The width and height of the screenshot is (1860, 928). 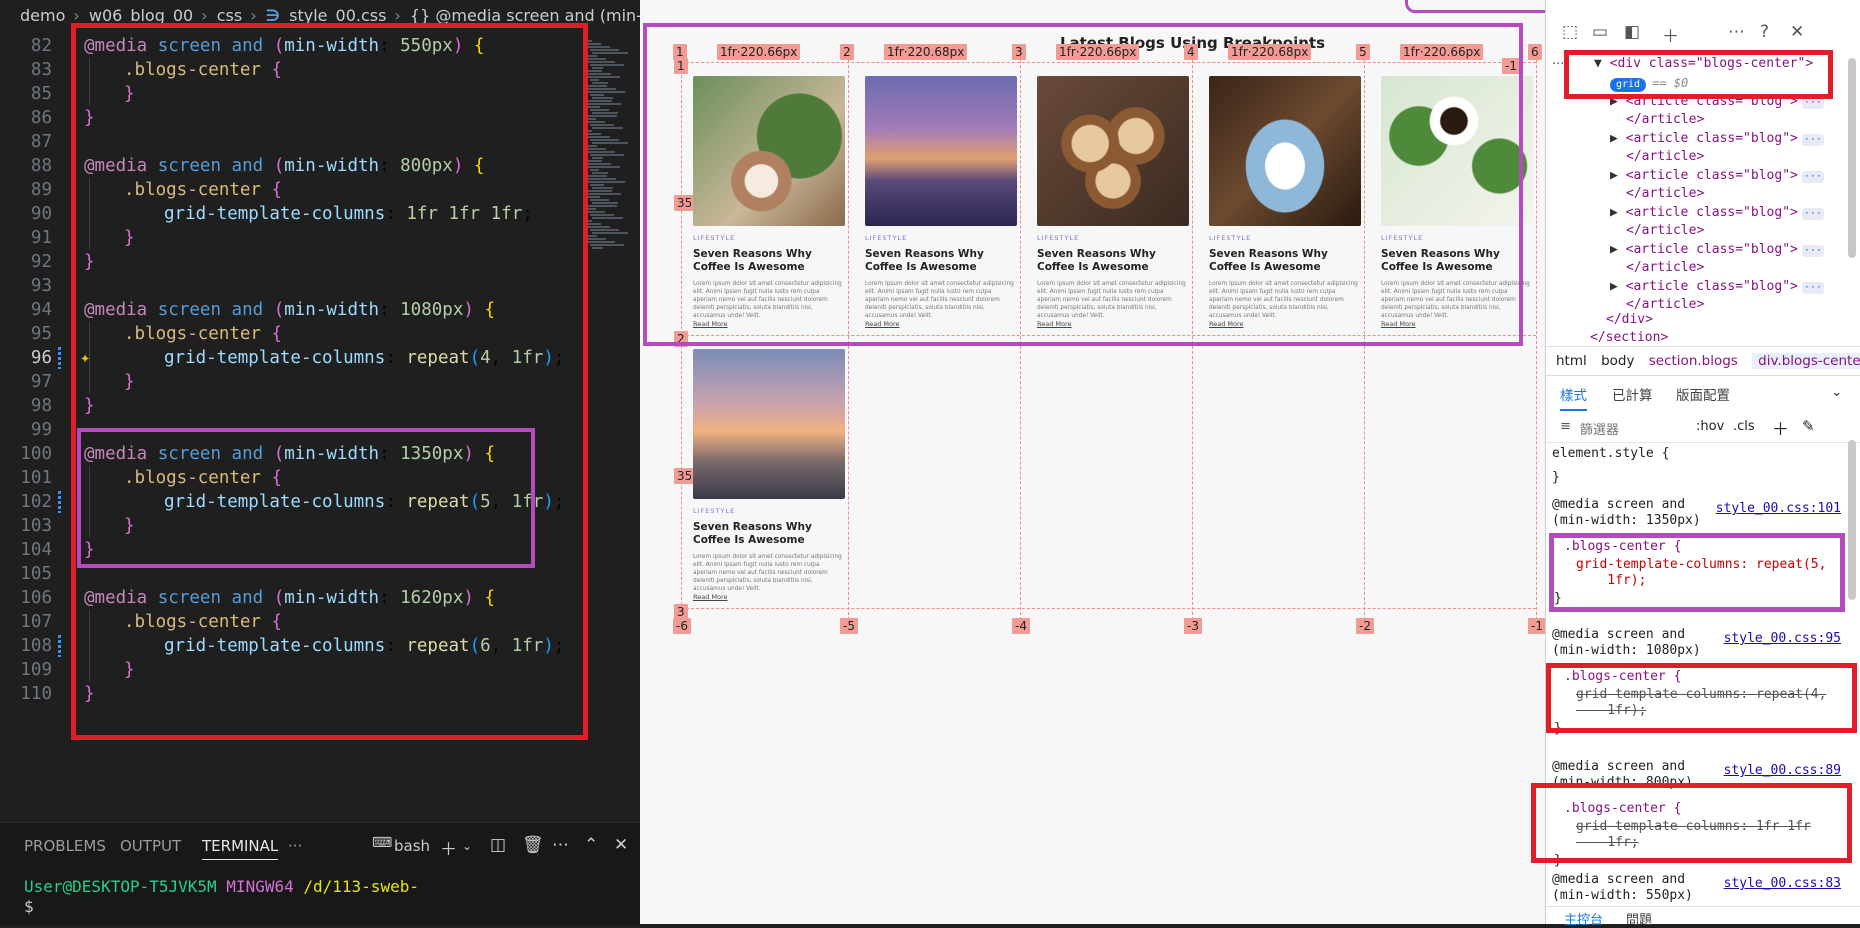 I want to click on line-number: 91, so click(x=41, y=238).